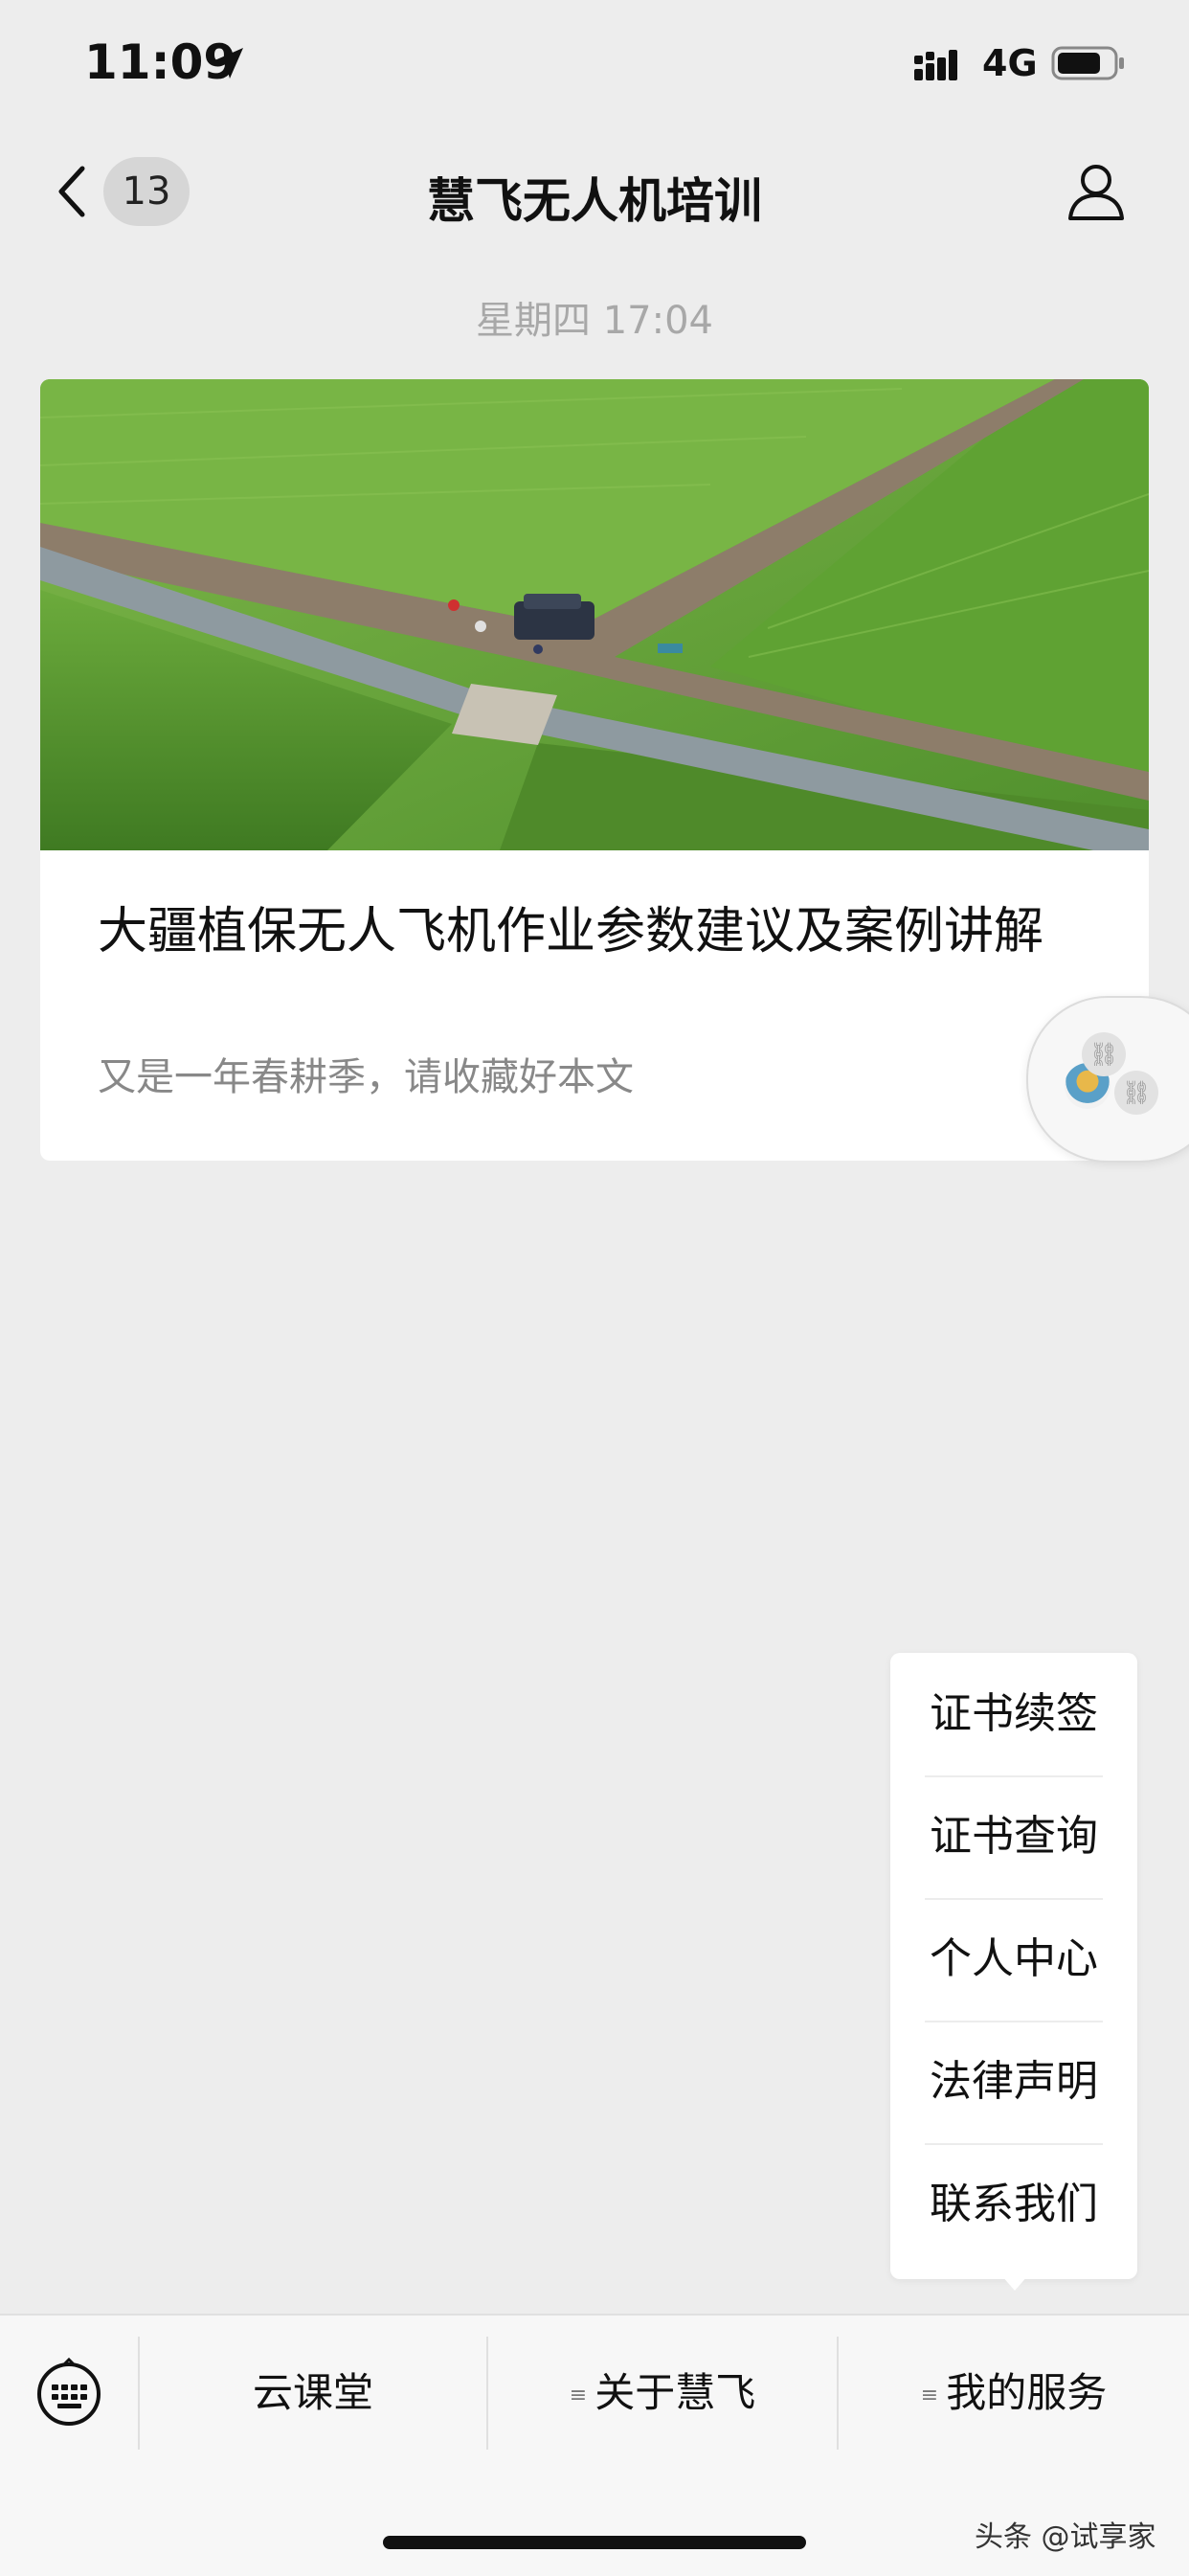 The image size is (1189, 2576). Describe the element at coordinates (366, 1077) in the screenshot. I see `article-subtitle: 又是一年春耕季，请收藏好本文` at that location.